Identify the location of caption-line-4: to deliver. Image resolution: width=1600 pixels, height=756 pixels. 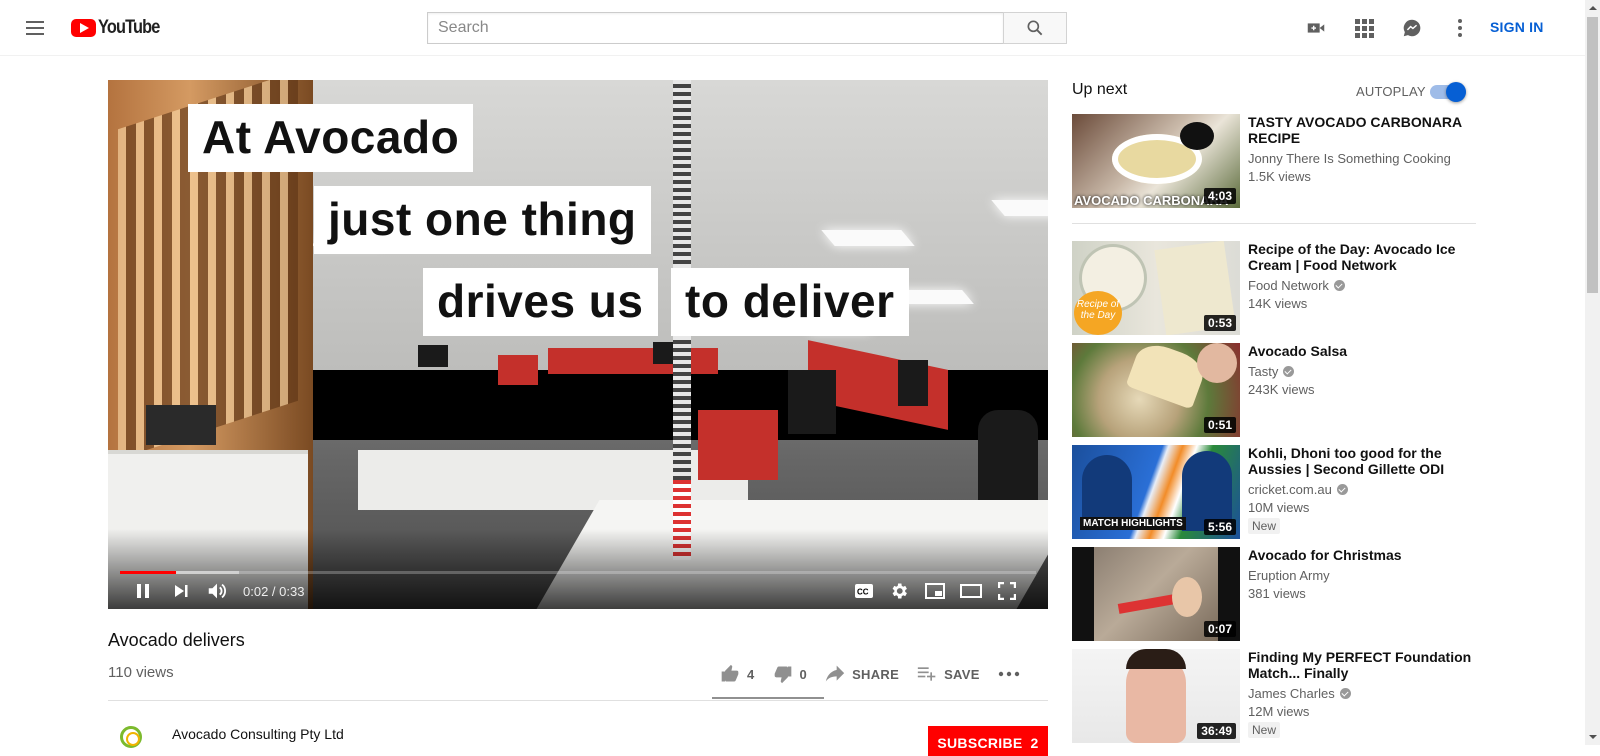
(790, 302).